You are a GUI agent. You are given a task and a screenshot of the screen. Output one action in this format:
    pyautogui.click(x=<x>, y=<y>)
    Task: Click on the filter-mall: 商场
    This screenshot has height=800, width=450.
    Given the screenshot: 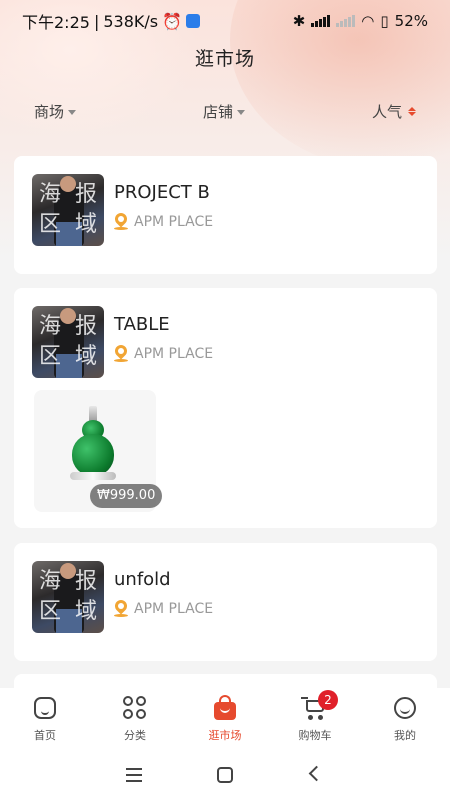 What is the action you would take?
    pyautogui.click(x=55, y=111)
    